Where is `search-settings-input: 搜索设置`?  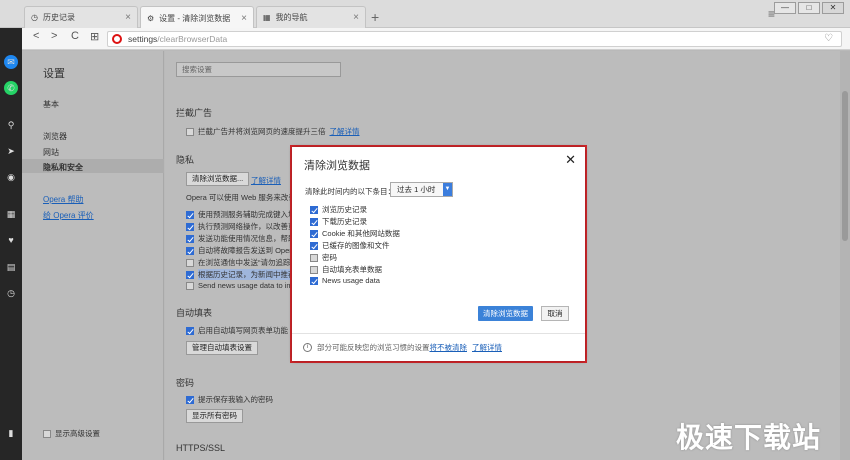 search-settings-input: 搜索设置 is located at coordinates (258, 69).